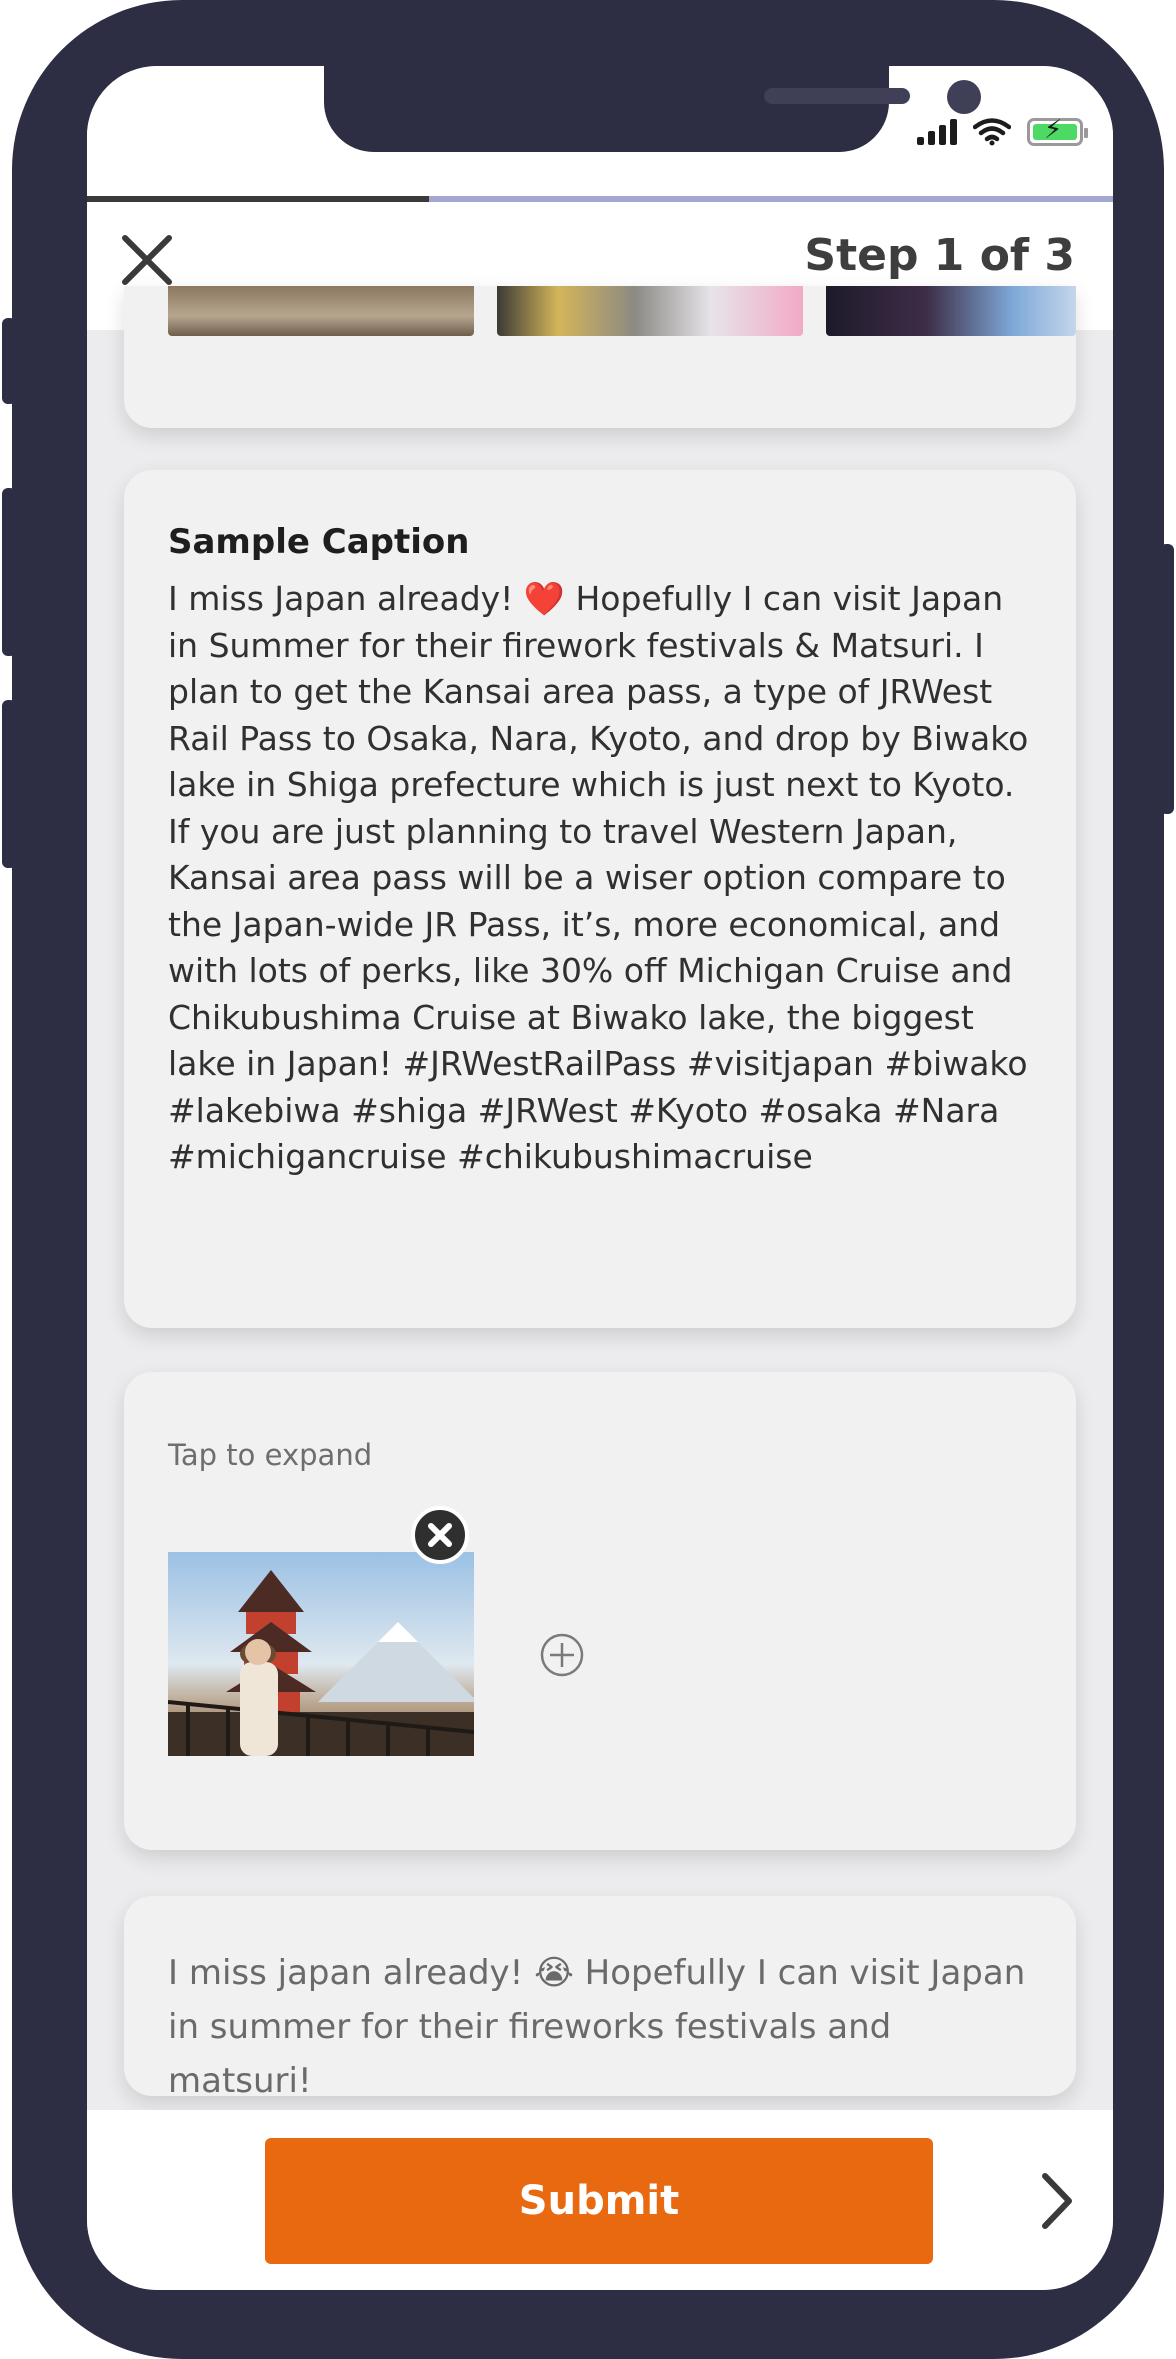 The width and height of the screenshot is (1176, 2359). What do you see at coordinates (992, 132) in the screenshot?
I see `wifi-icon` at bounding box center [992, 132].